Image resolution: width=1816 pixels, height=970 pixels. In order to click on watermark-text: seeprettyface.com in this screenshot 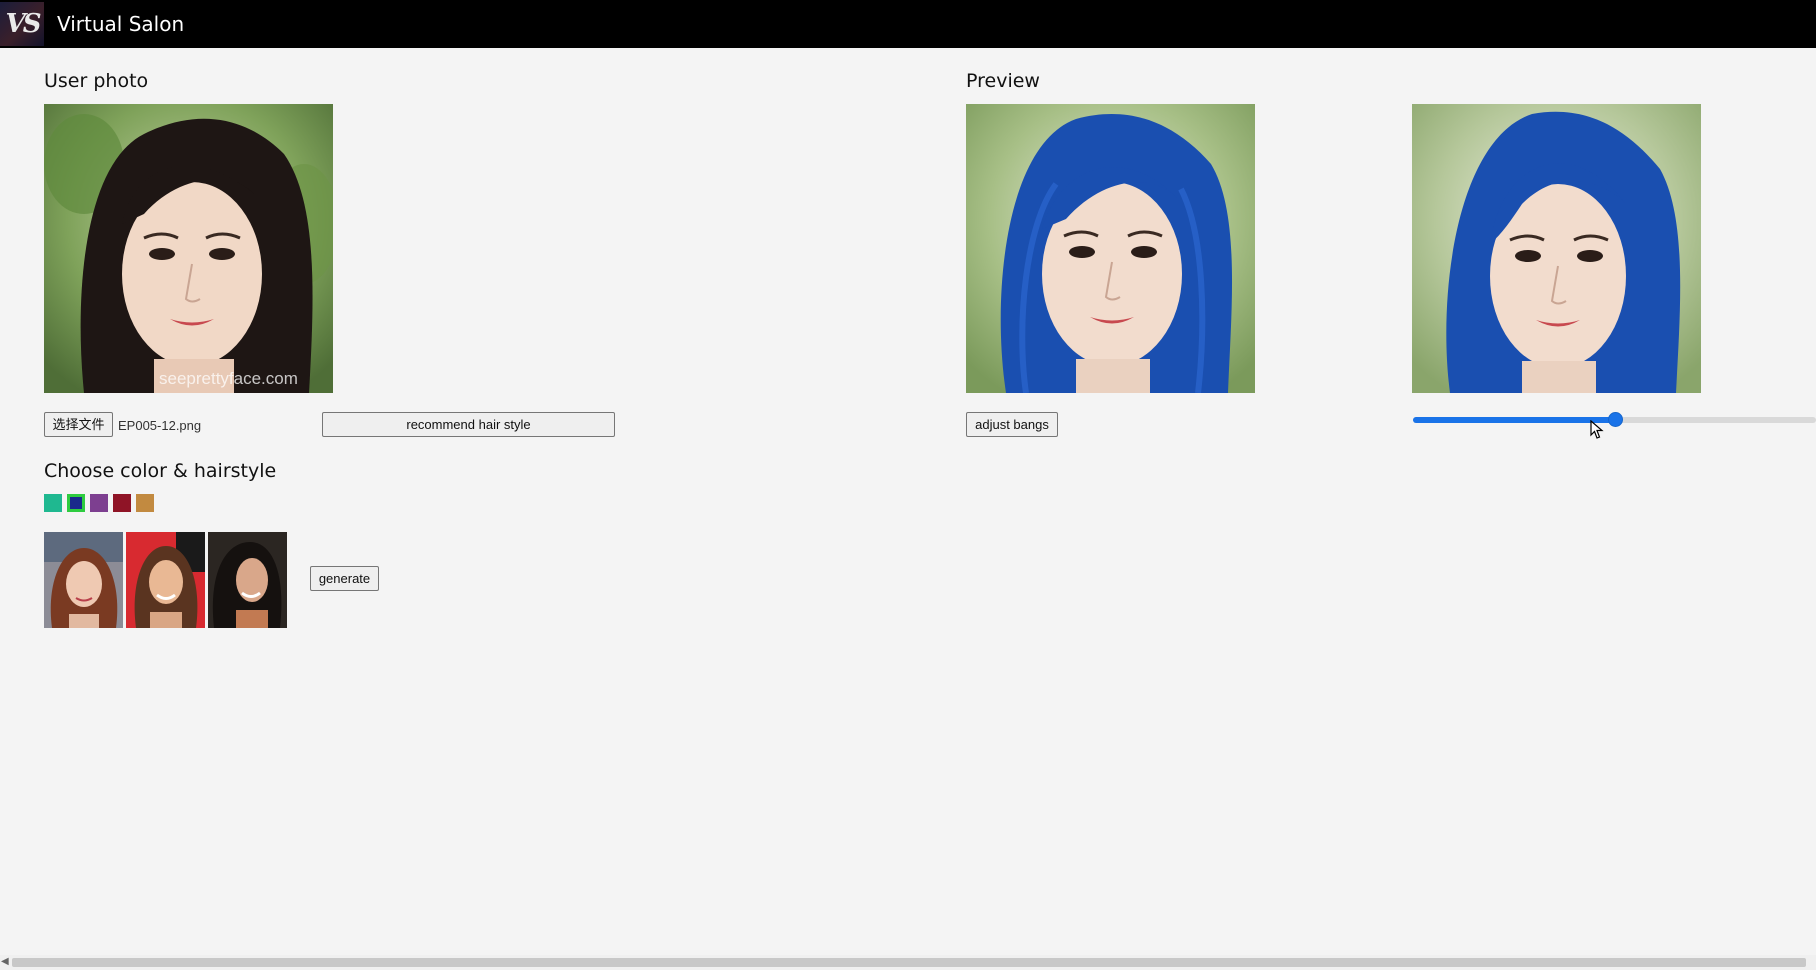, I will do `click(228, 378)`.